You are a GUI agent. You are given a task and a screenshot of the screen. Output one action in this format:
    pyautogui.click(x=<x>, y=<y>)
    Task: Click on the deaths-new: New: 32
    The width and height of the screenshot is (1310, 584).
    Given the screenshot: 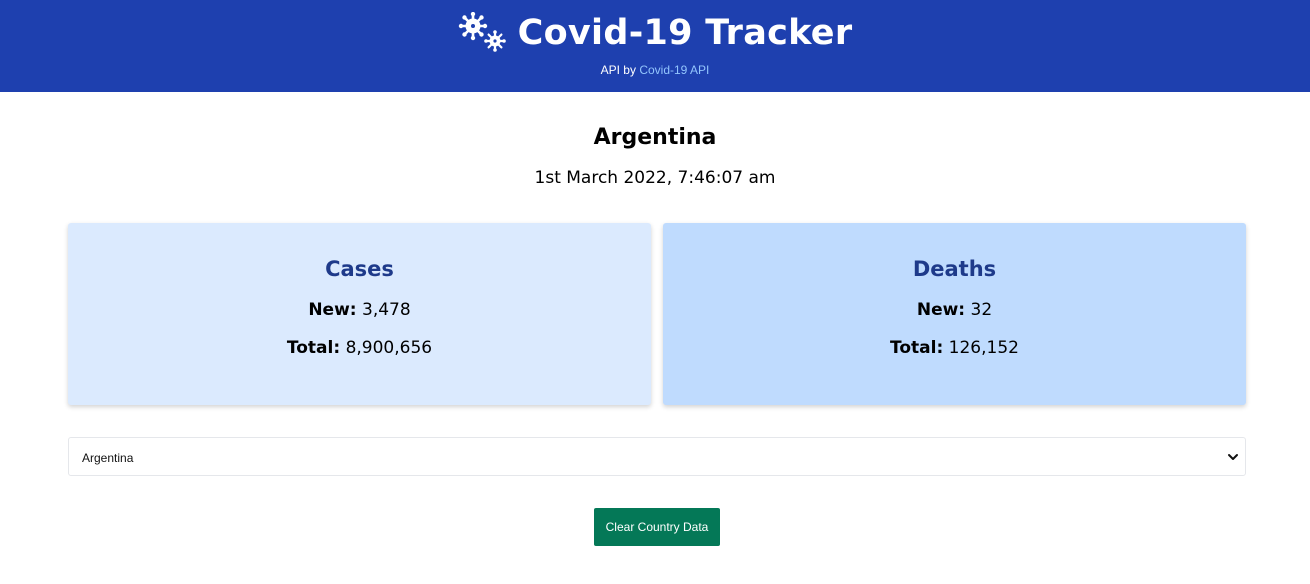 What is the action you would take?
    pyautogui.click(x=954, y=310)
    